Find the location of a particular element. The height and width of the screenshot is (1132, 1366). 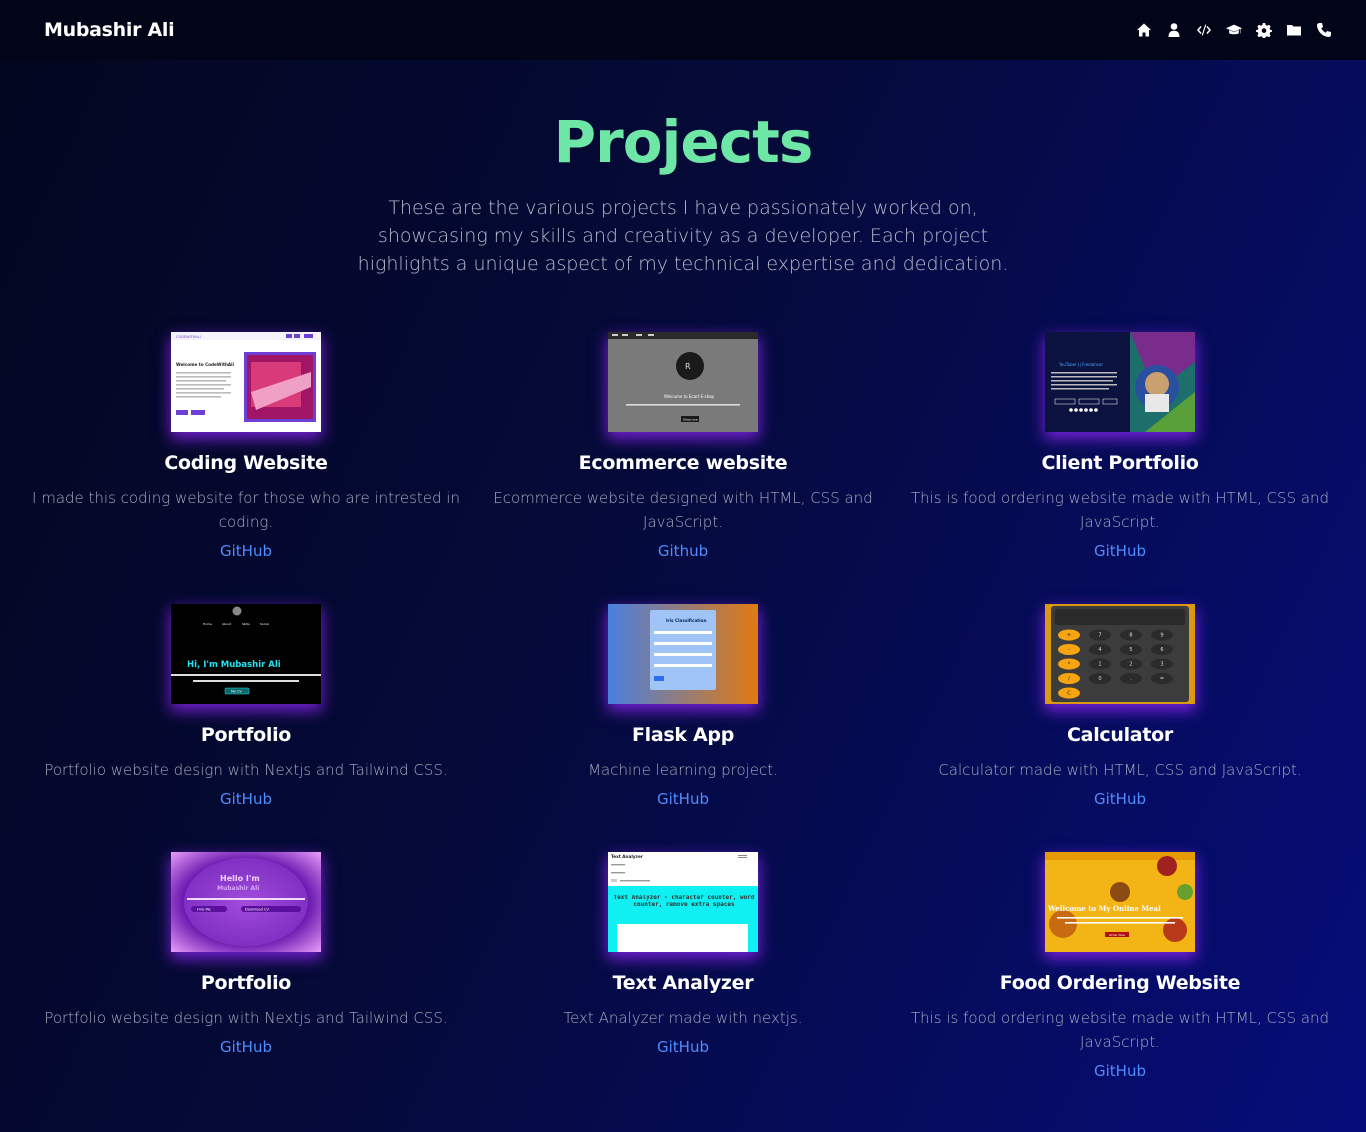

calculator-key-label: 2 is located at coordinates (1130, 665).